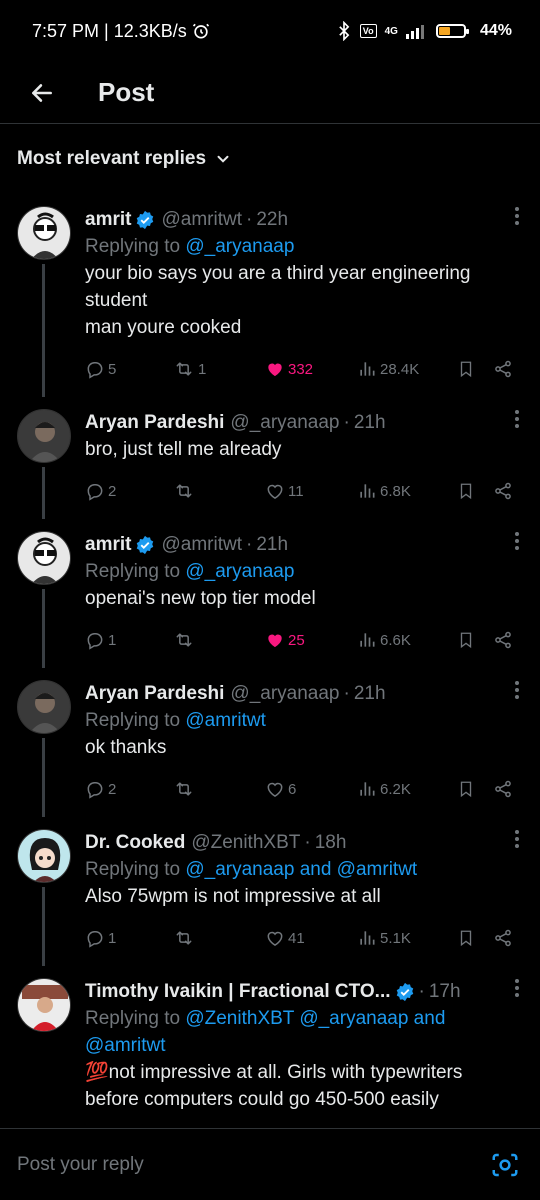  I want to click on author-handle: @ZenithXBT, so click(245, 843).